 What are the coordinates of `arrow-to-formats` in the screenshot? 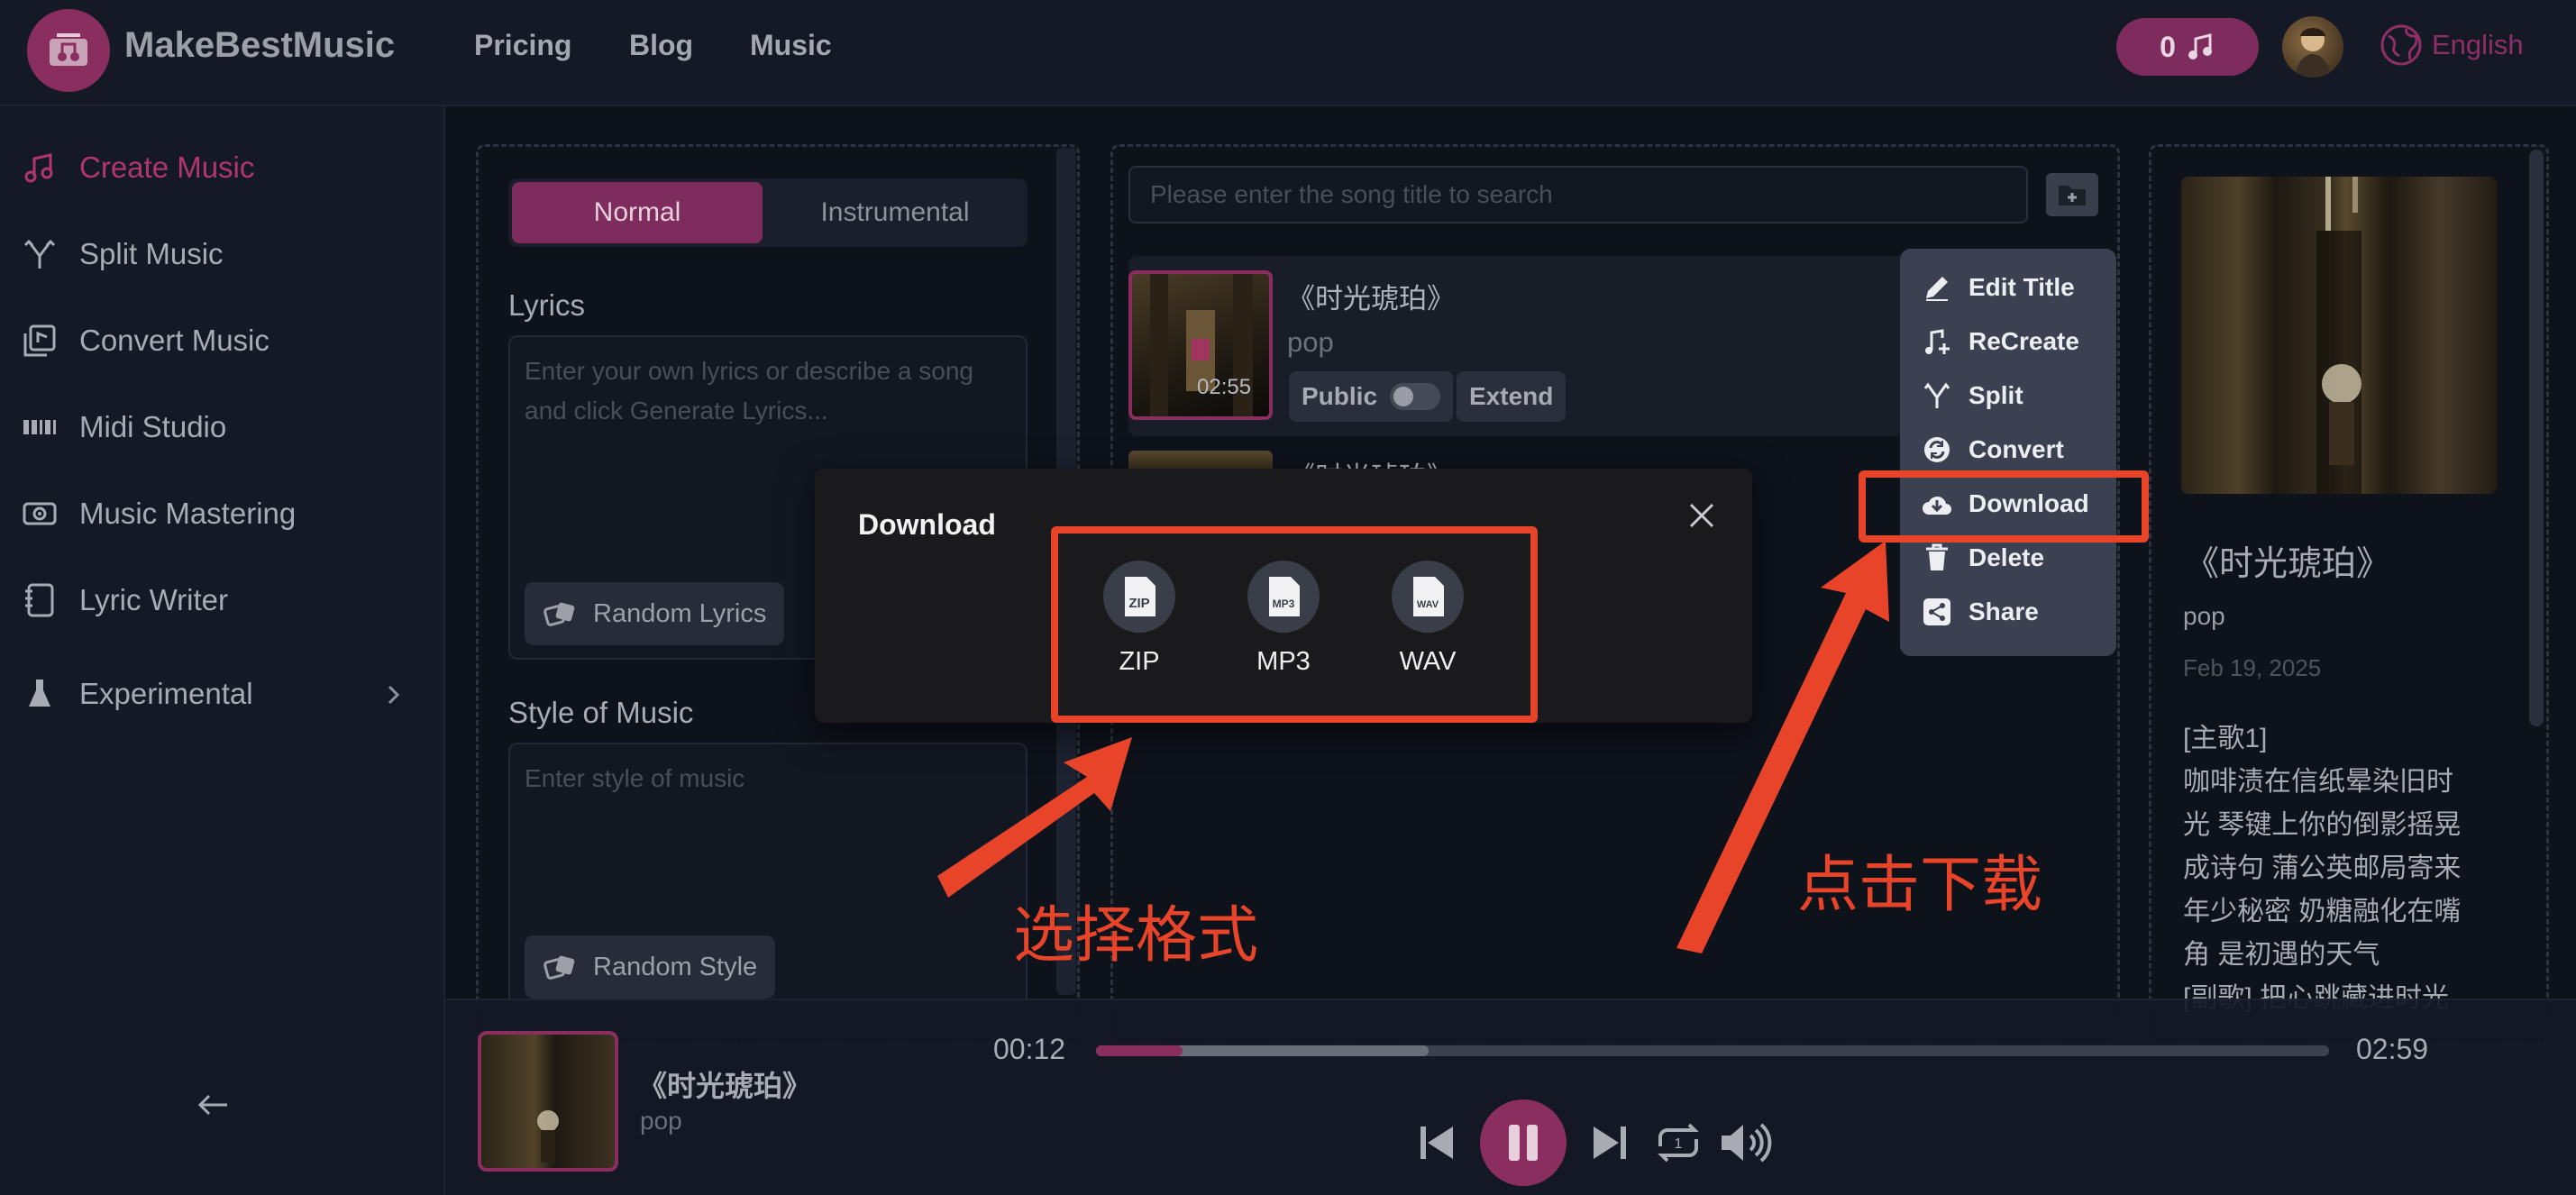 It's located at (1034, 817).